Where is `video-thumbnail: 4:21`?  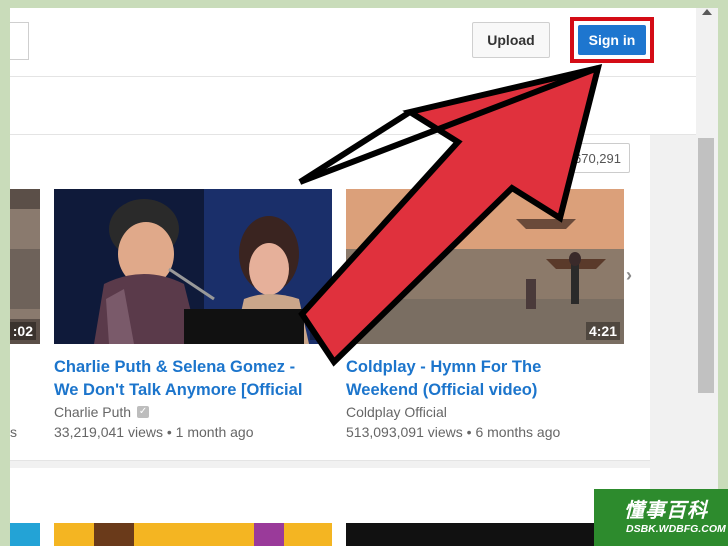 video-thumbnail: 4:21 is located at coordinates (485, 266).